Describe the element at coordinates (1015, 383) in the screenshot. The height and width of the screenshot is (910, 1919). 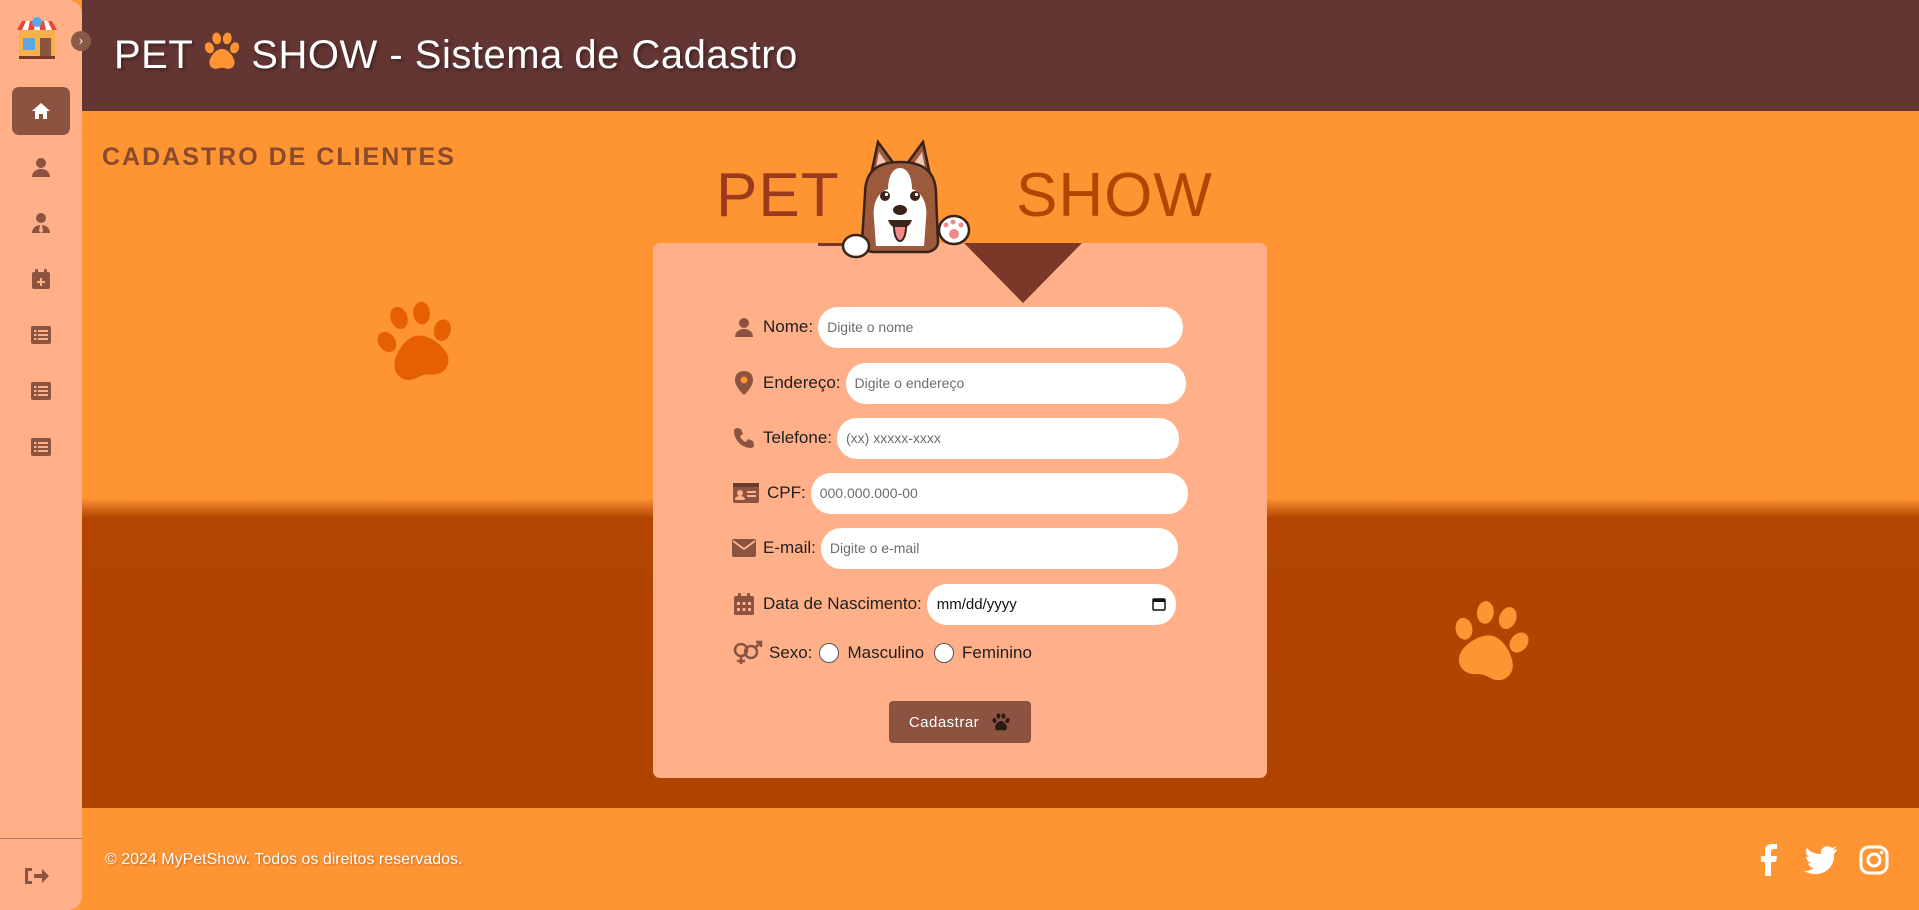
I see `endereco-input` at that location.